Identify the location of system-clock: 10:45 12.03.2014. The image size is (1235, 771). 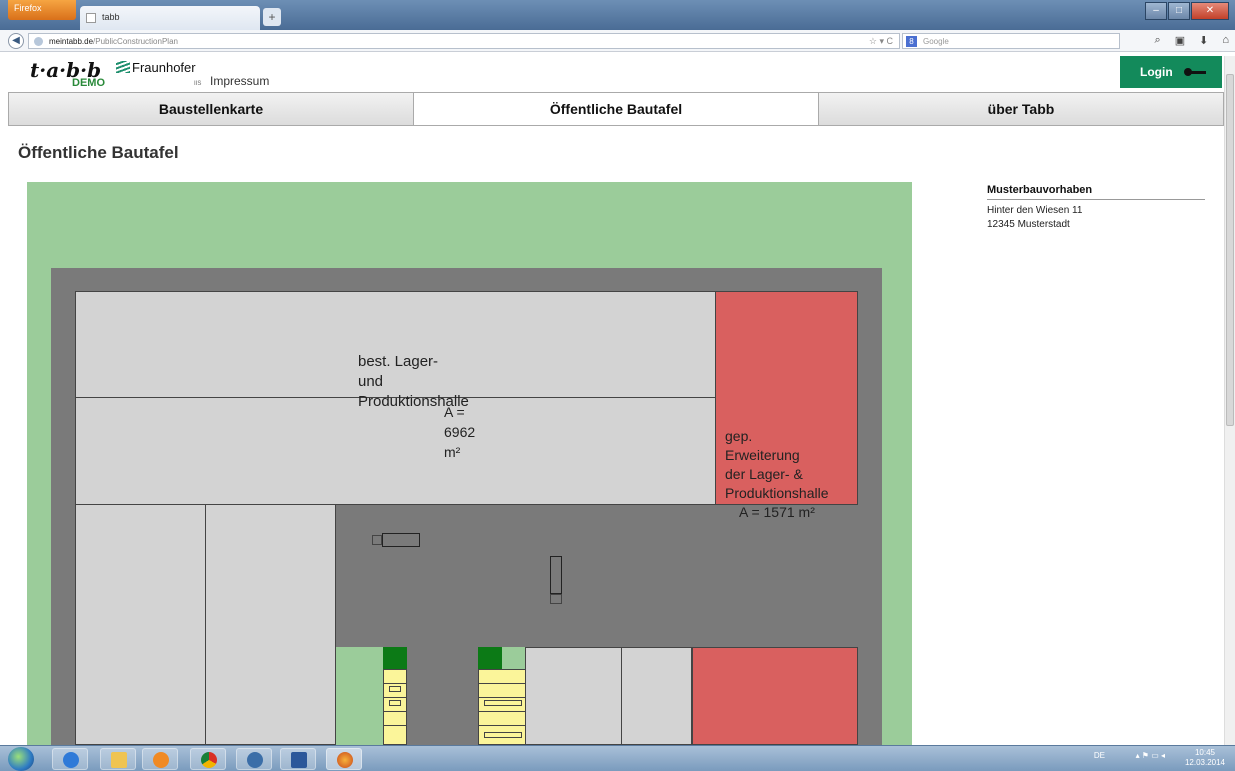
(1205, 758).